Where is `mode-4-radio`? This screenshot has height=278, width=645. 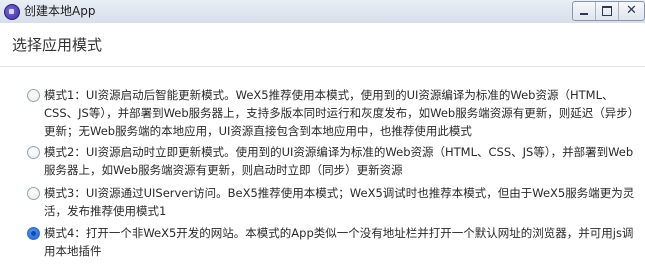
mode-4-radio is located at coordinates (33, 233).